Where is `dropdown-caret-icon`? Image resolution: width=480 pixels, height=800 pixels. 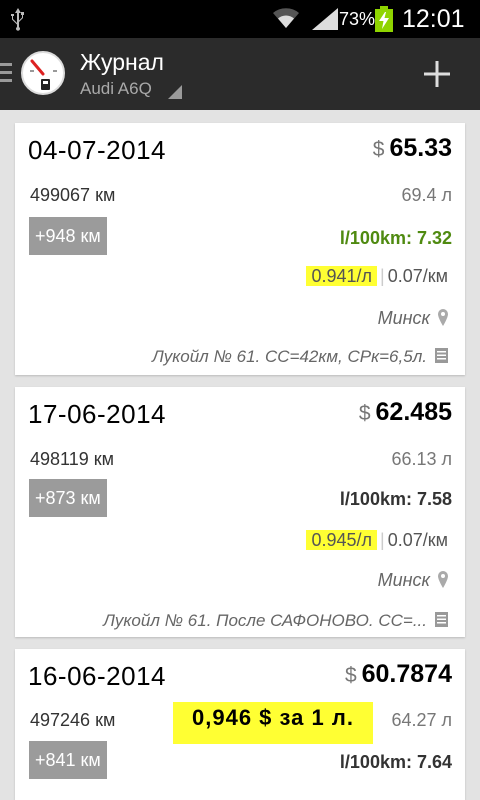
dropdown-caret-icon is located at coordinates (175, 92).